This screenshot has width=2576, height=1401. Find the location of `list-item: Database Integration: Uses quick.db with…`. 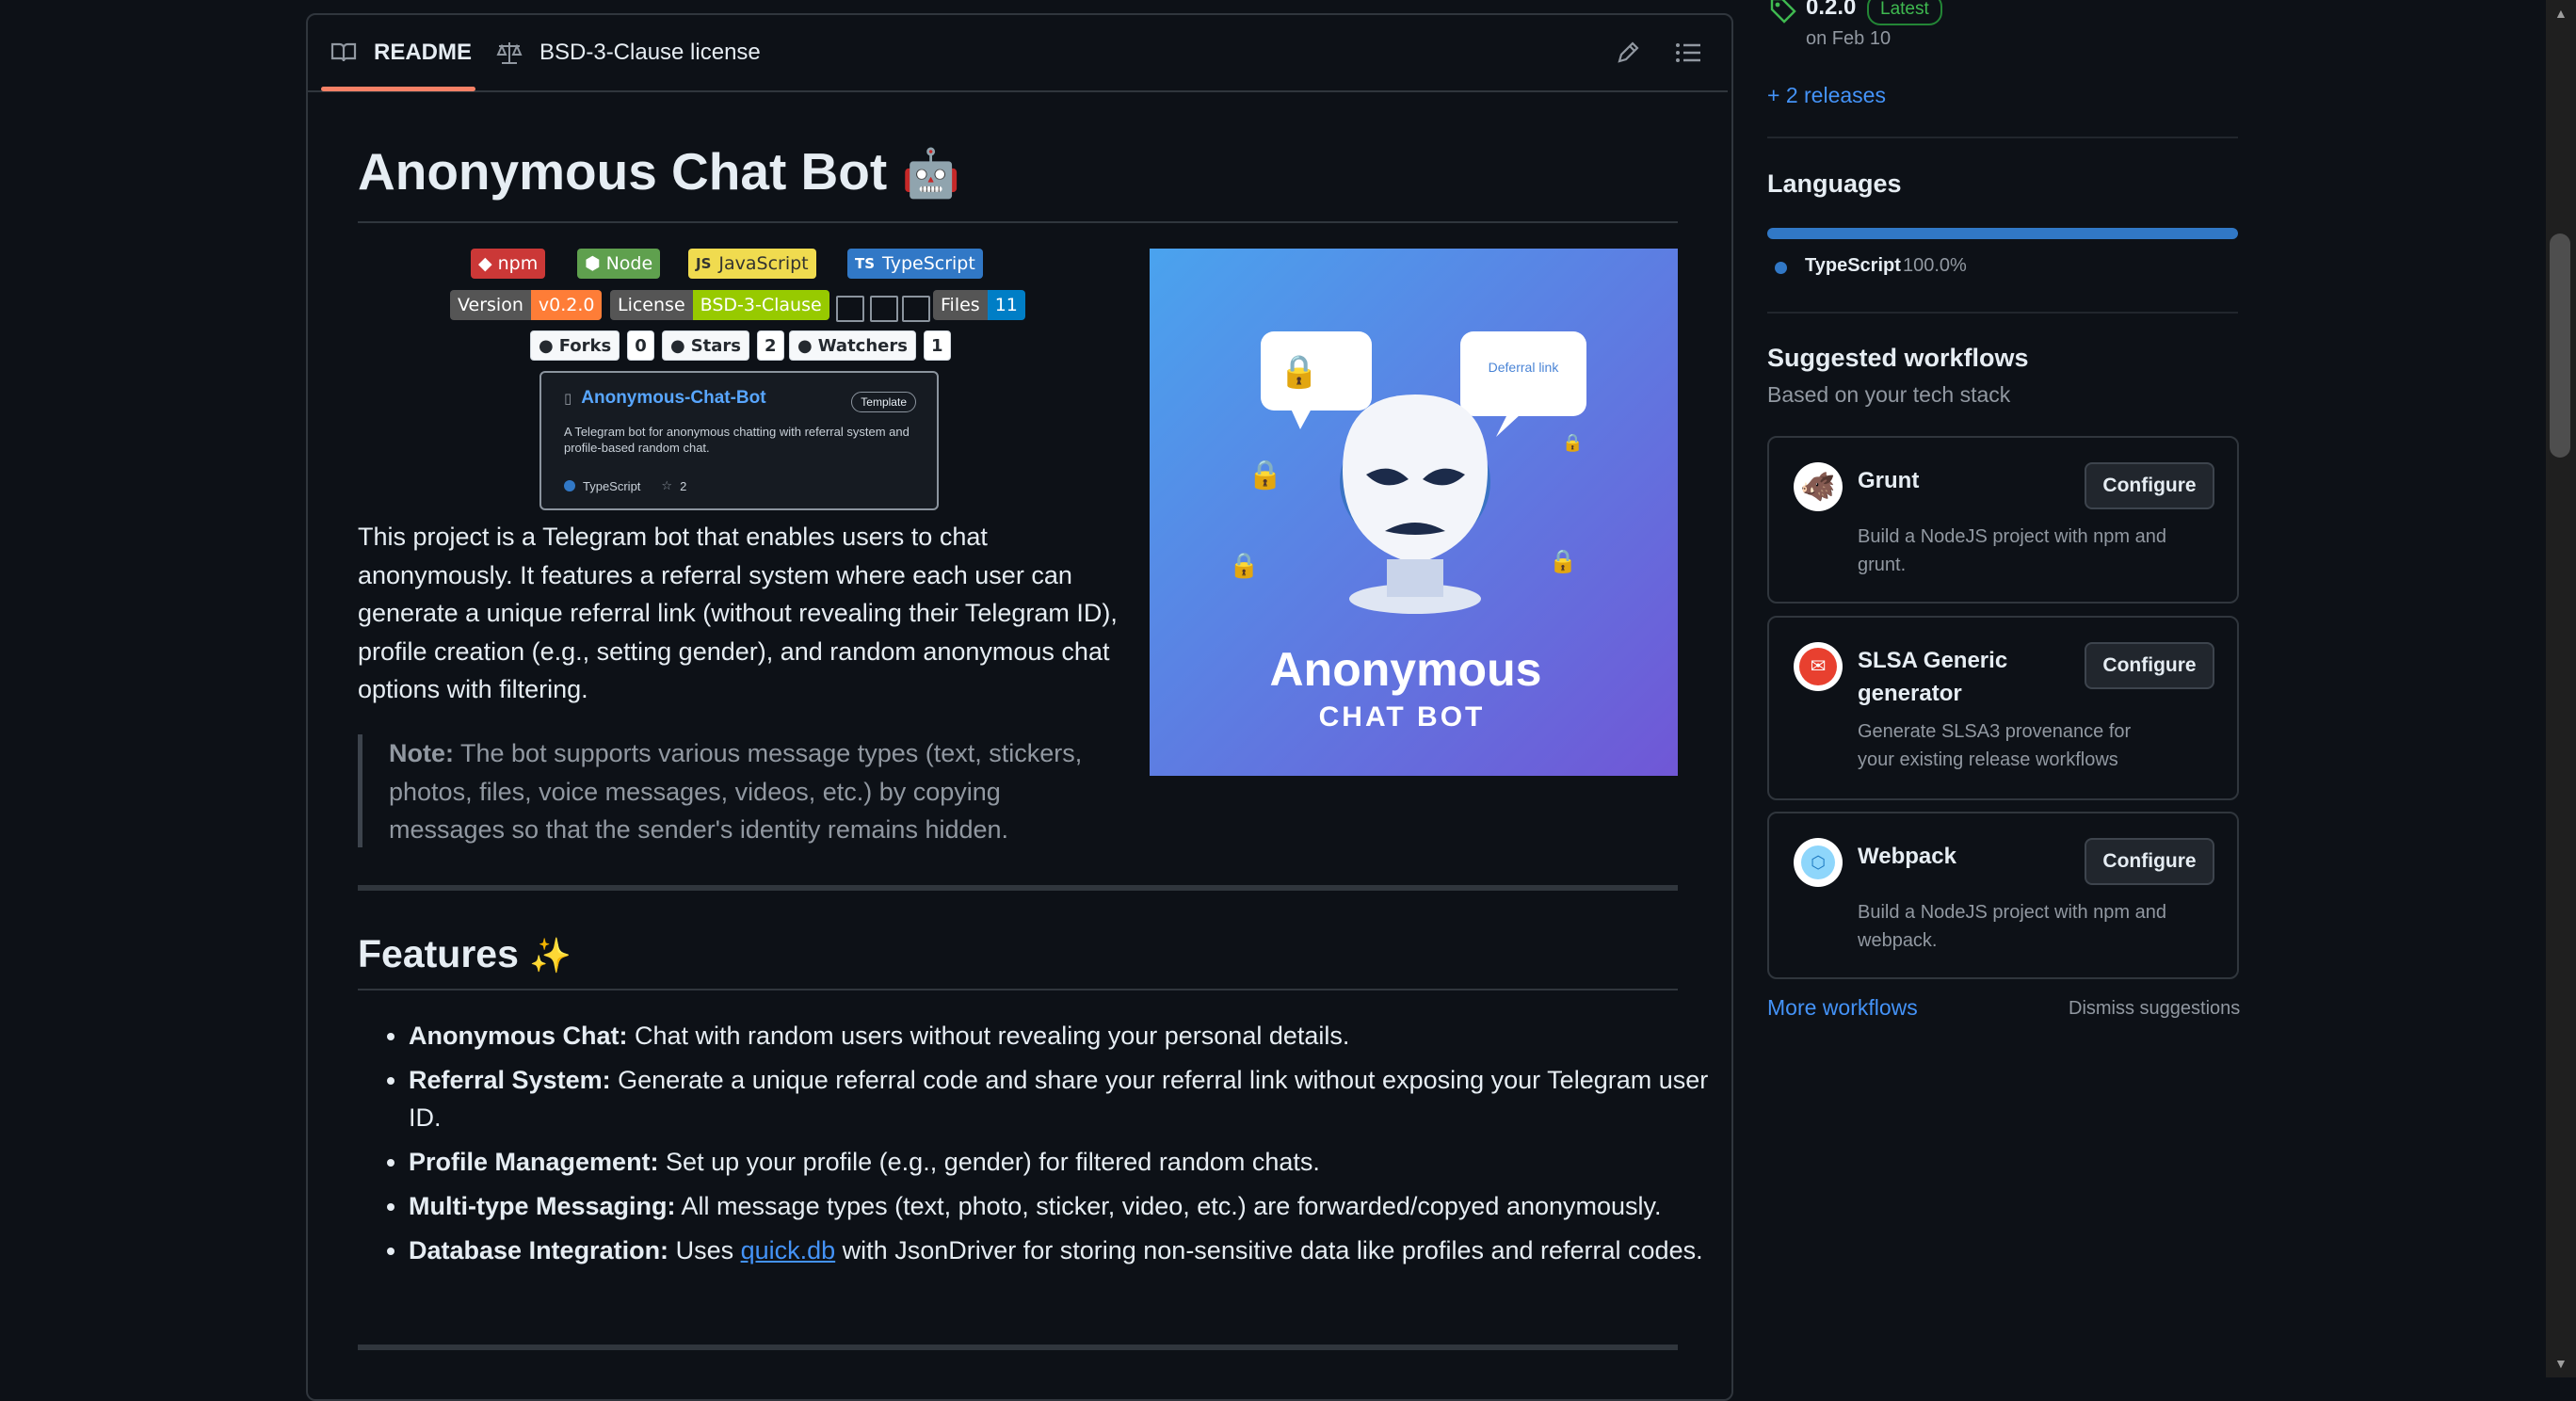

list-item: Database Integration: Uses quick.db with… is located at coordinates (1068, 1250).